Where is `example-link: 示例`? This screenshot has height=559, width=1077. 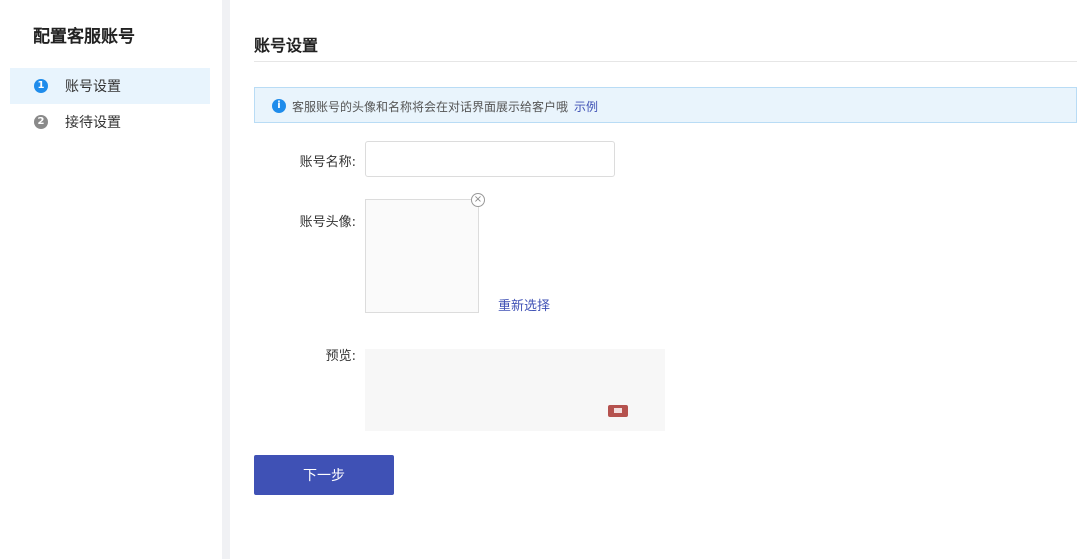 example-link: 示例 is located at coordinates (586, 107).